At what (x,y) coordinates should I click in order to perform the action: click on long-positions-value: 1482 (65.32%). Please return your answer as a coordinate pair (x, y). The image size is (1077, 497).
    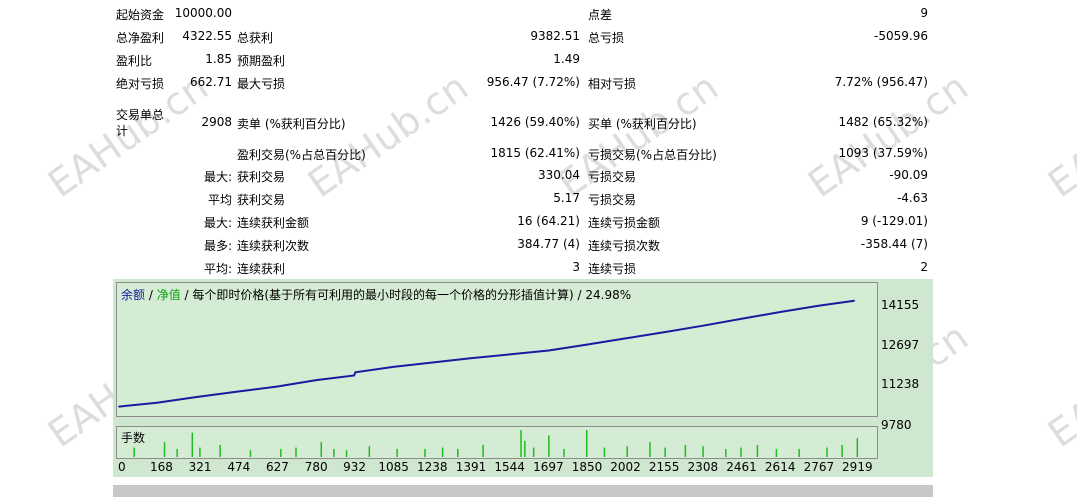
    Looking at the image, I should click on (883, 122).